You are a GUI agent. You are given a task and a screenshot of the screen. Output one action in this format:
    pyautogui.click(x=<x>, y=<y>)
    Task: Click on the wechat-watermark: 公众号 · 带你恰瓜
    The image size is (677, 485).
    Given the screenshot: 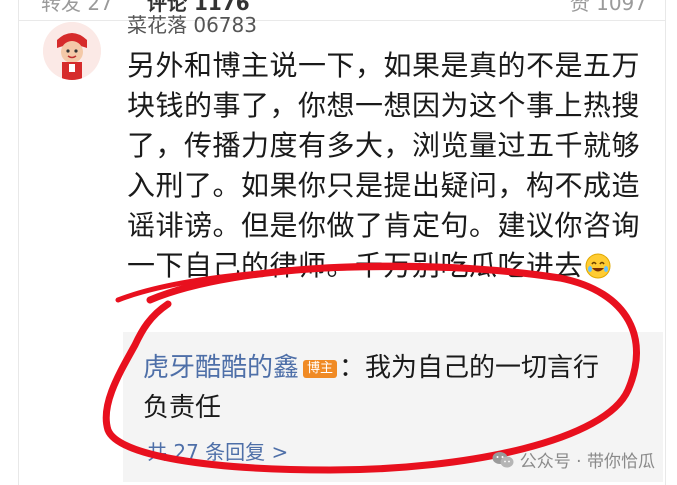 What is the action you would take?
    pyautogui.click(x=573, y=459)
    